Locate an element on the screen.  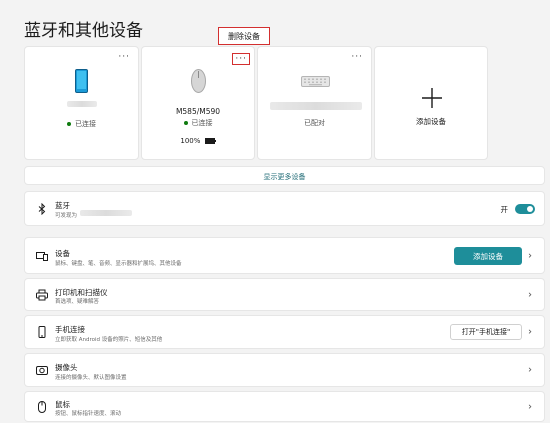
camera-icon is located at coordinates (42, 370).